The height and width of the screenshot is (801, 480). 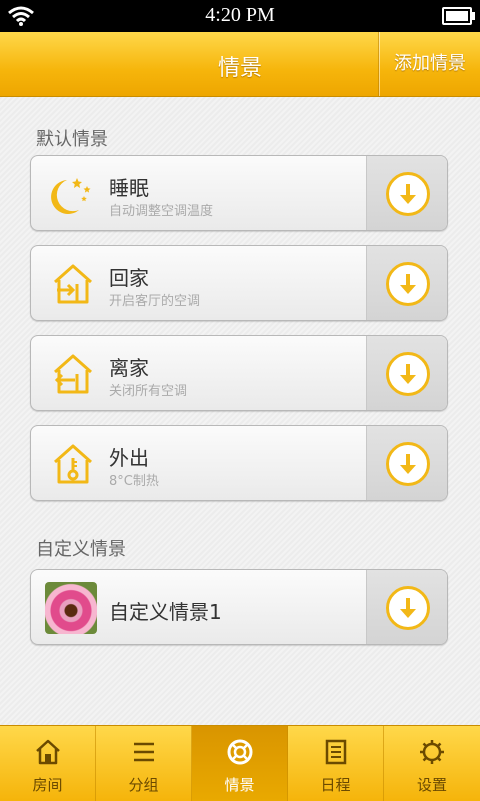 What do you see at coordinates (73, 464) in the screenshot?
I see `house-thermometer-icon` at bounding box center [73, 464].